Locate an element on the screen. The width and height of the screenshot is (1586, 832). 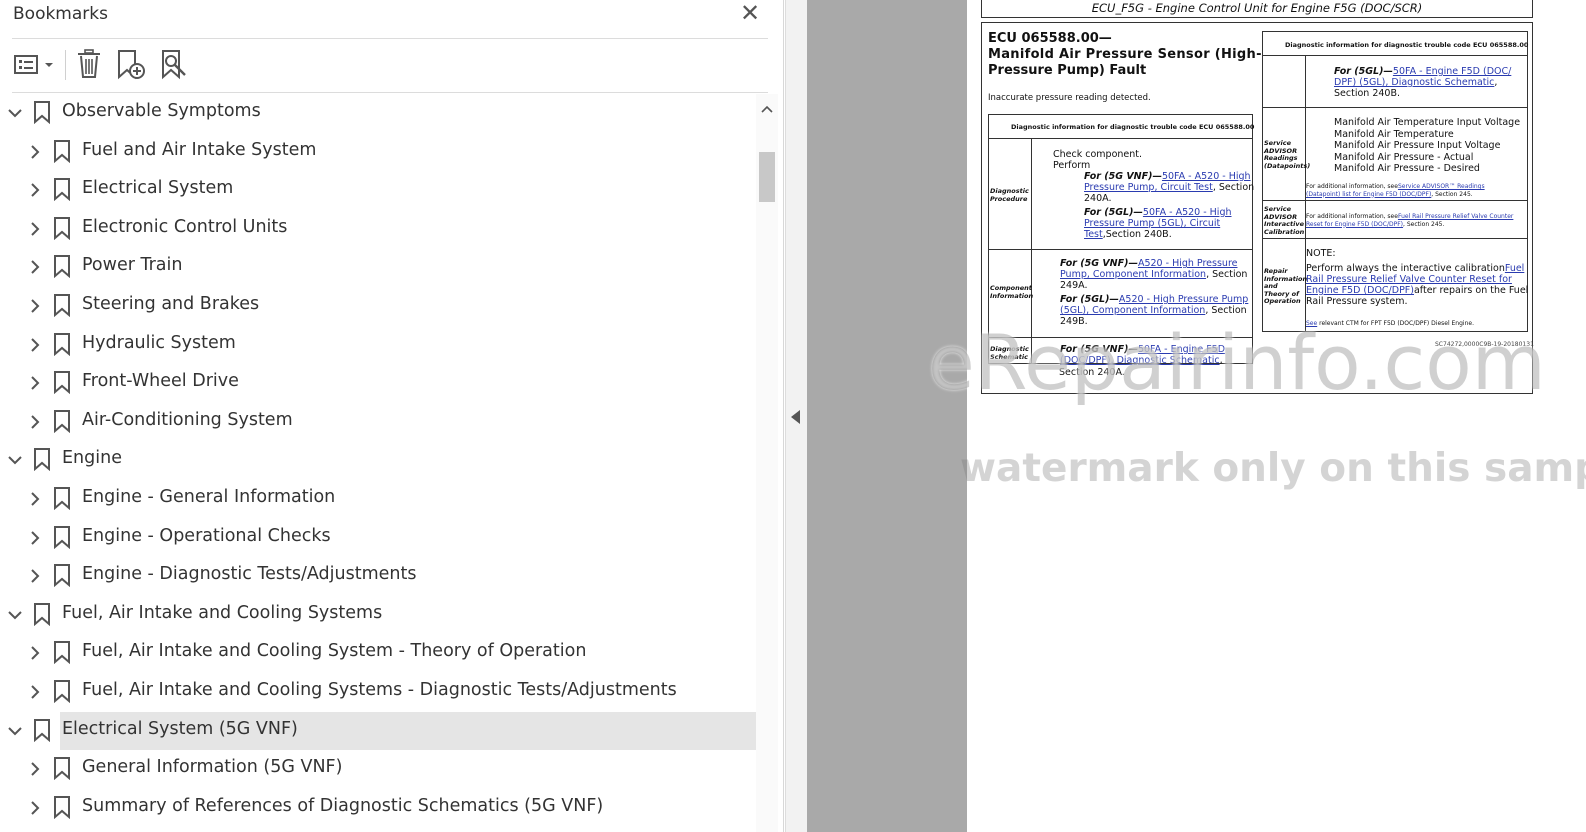
schematic-link: 50FA - Engine F5D (DOC/ is located at coordinates (1452, 71).